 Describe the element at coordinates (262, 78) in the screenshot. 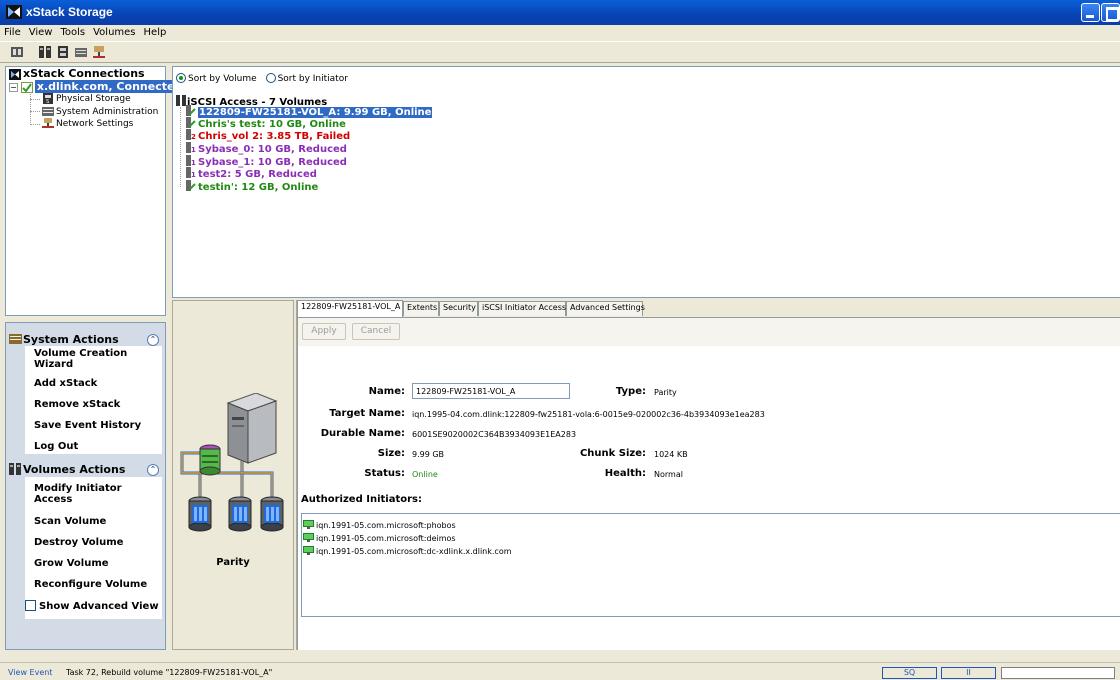

I see `sort-options: Sort by Volume Sort by Initiator` at that location.